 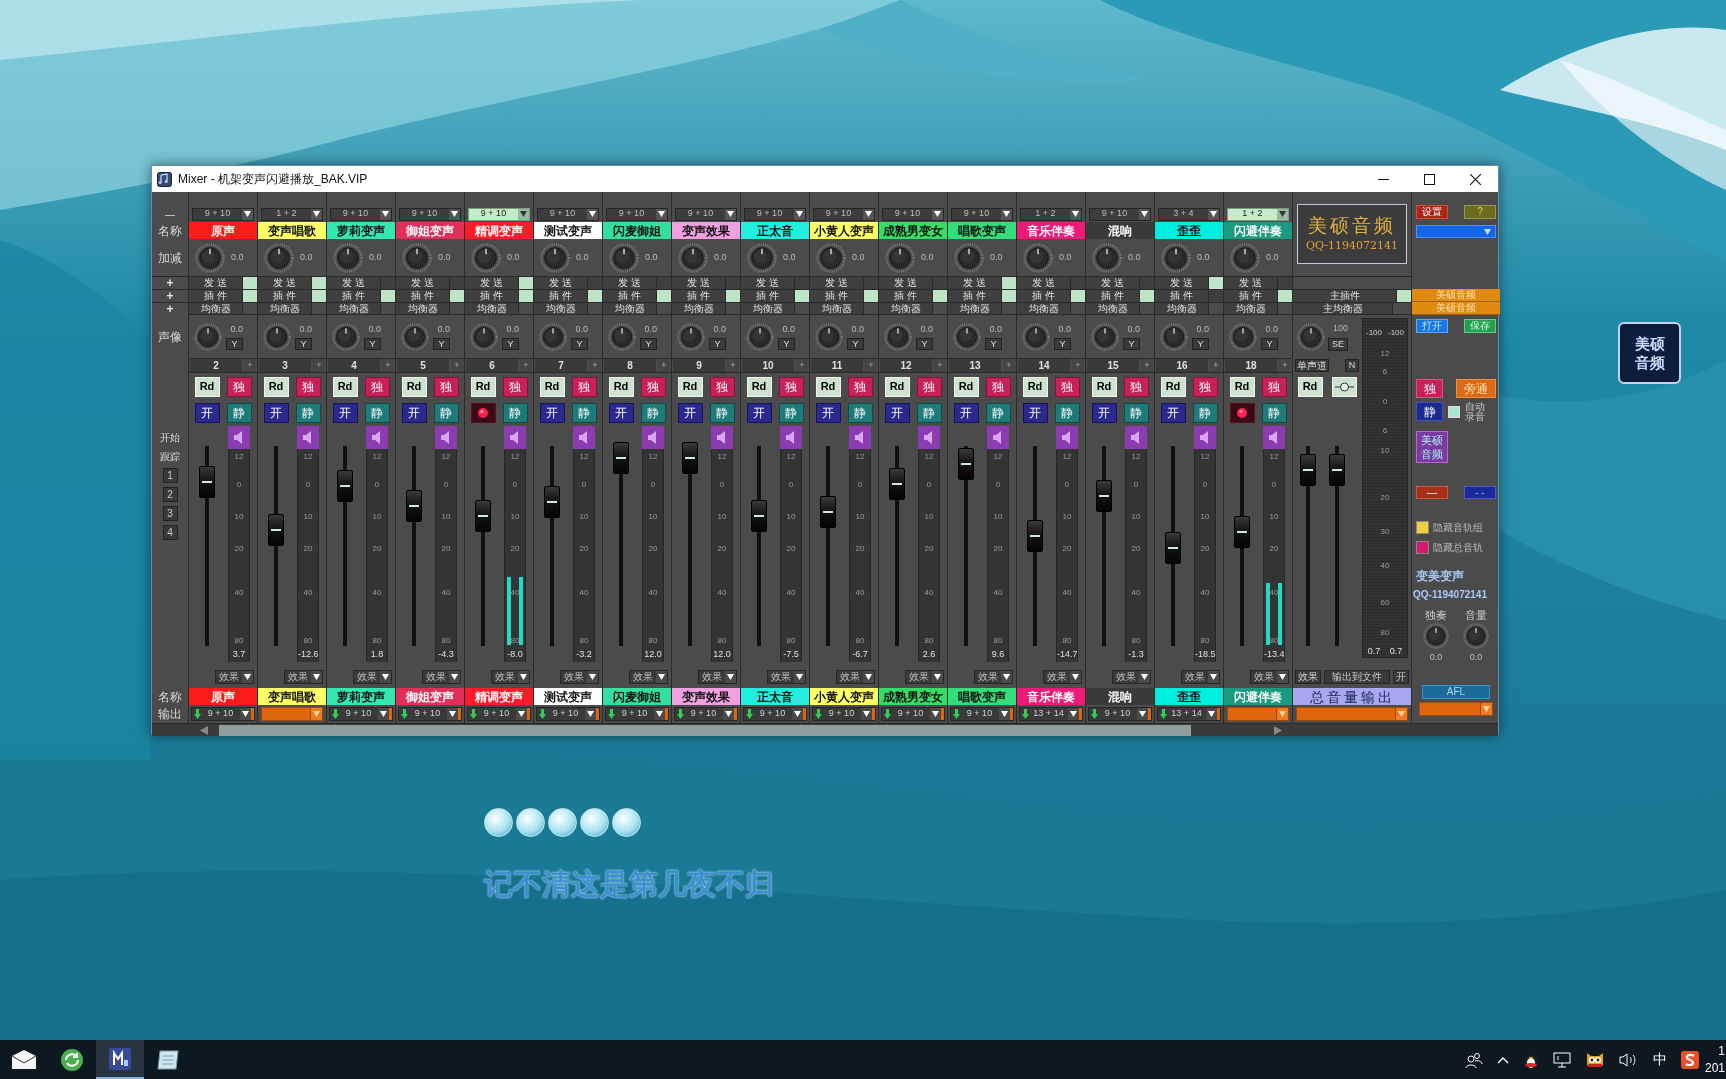 I want to click on pan-mode-button: SE, so click(x=1338, y=344).